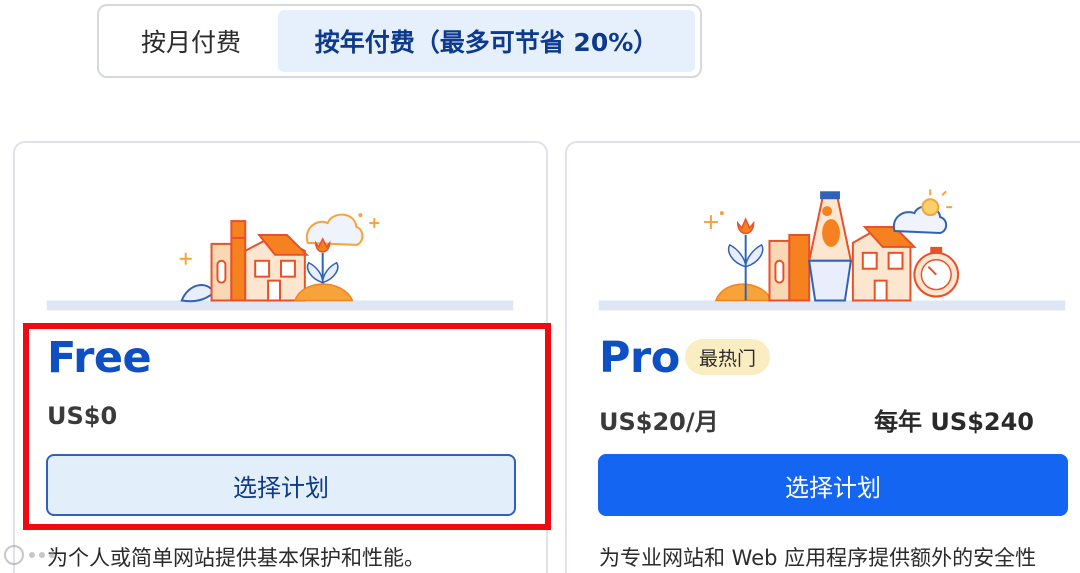  What do you see at coordinates (99, 358) in the screenshot?
I see `free-plan-name: Free` at bounding box center [99, 358].